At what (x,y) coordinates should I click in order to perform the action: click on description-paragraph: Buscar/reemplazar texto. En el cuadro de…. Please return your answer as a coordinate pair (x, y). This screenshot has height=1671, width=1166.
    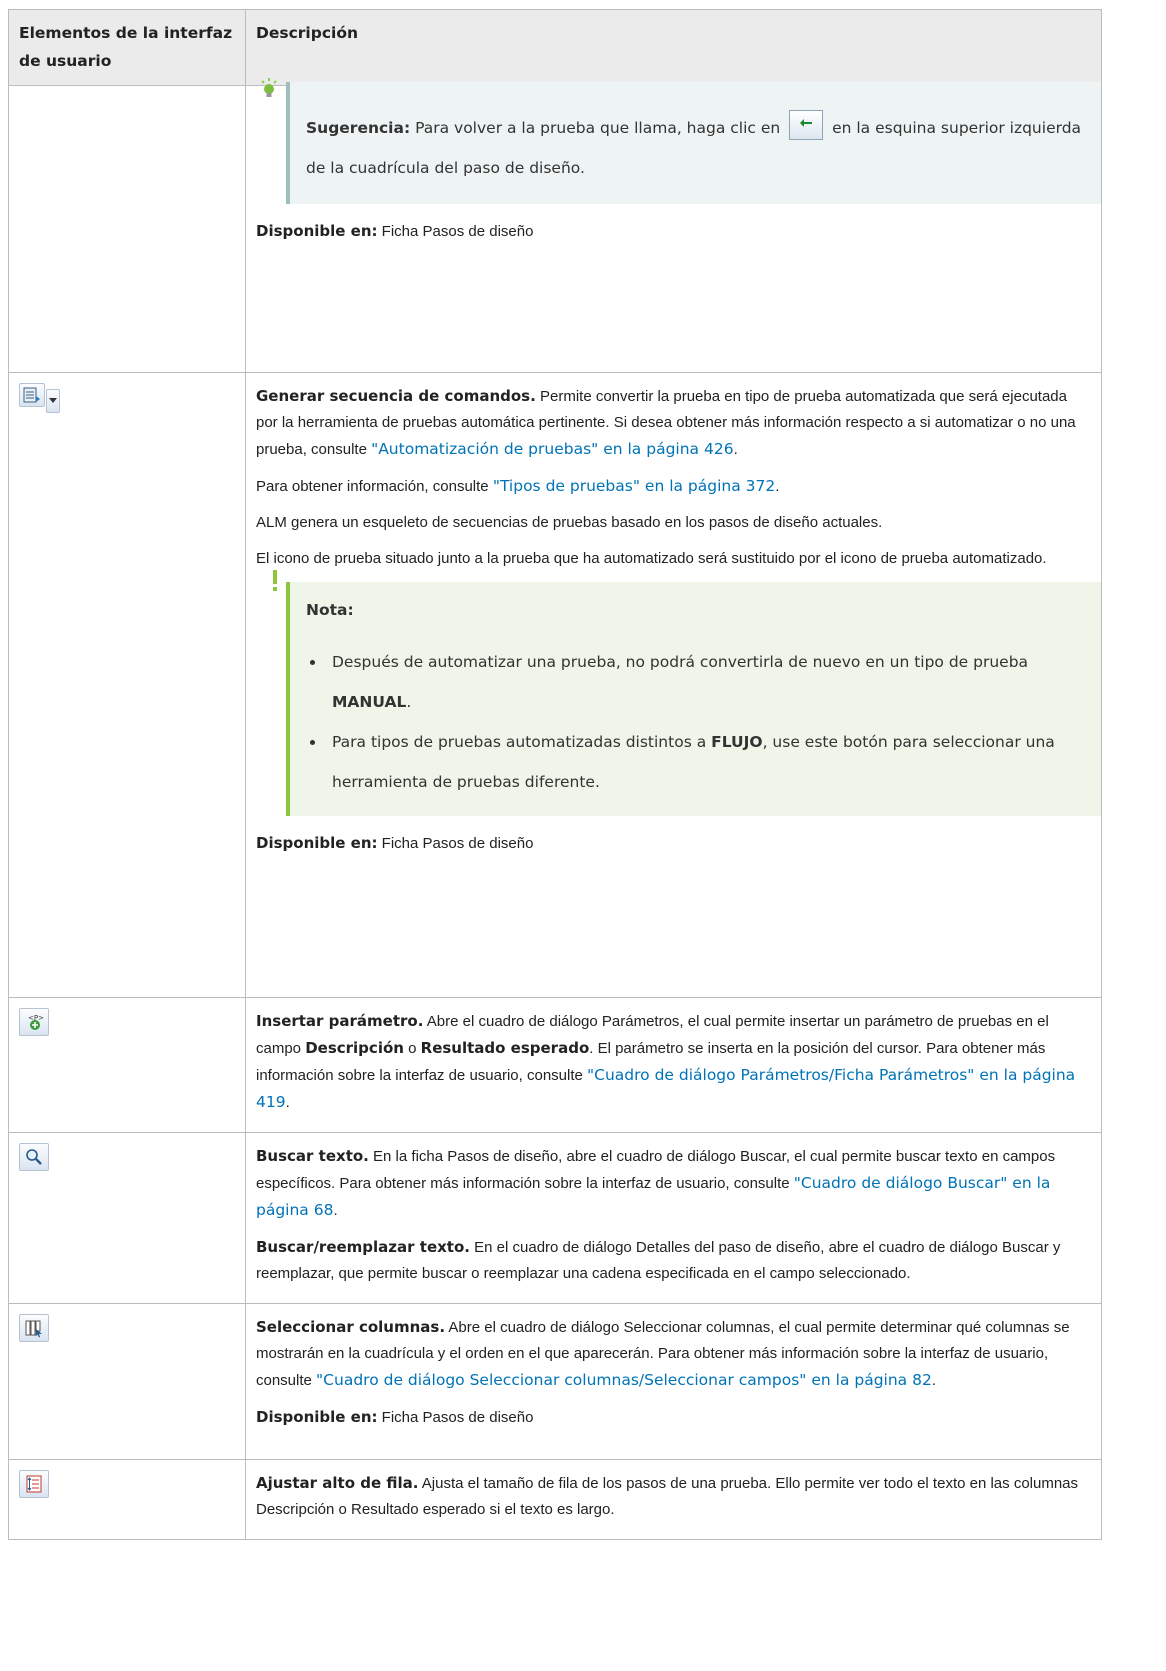
    Looking at the image, I should click on (658, 1260).